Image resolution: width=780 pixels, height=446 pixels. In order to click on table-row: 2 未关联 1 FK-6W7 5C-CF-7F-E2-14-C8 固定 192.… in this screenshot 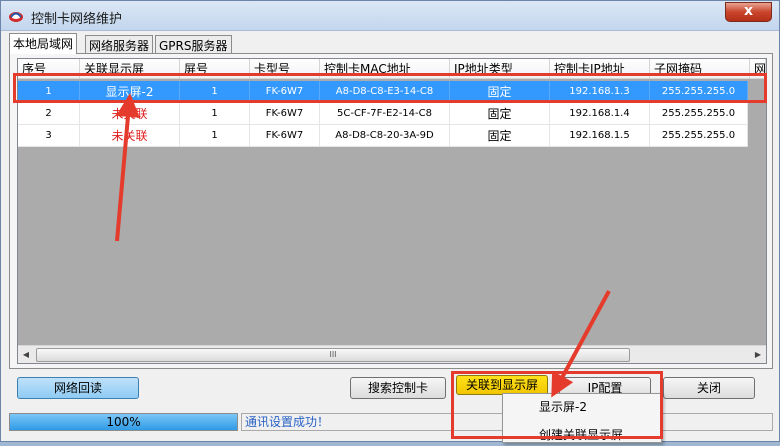, I will do `click(383, 114)`.